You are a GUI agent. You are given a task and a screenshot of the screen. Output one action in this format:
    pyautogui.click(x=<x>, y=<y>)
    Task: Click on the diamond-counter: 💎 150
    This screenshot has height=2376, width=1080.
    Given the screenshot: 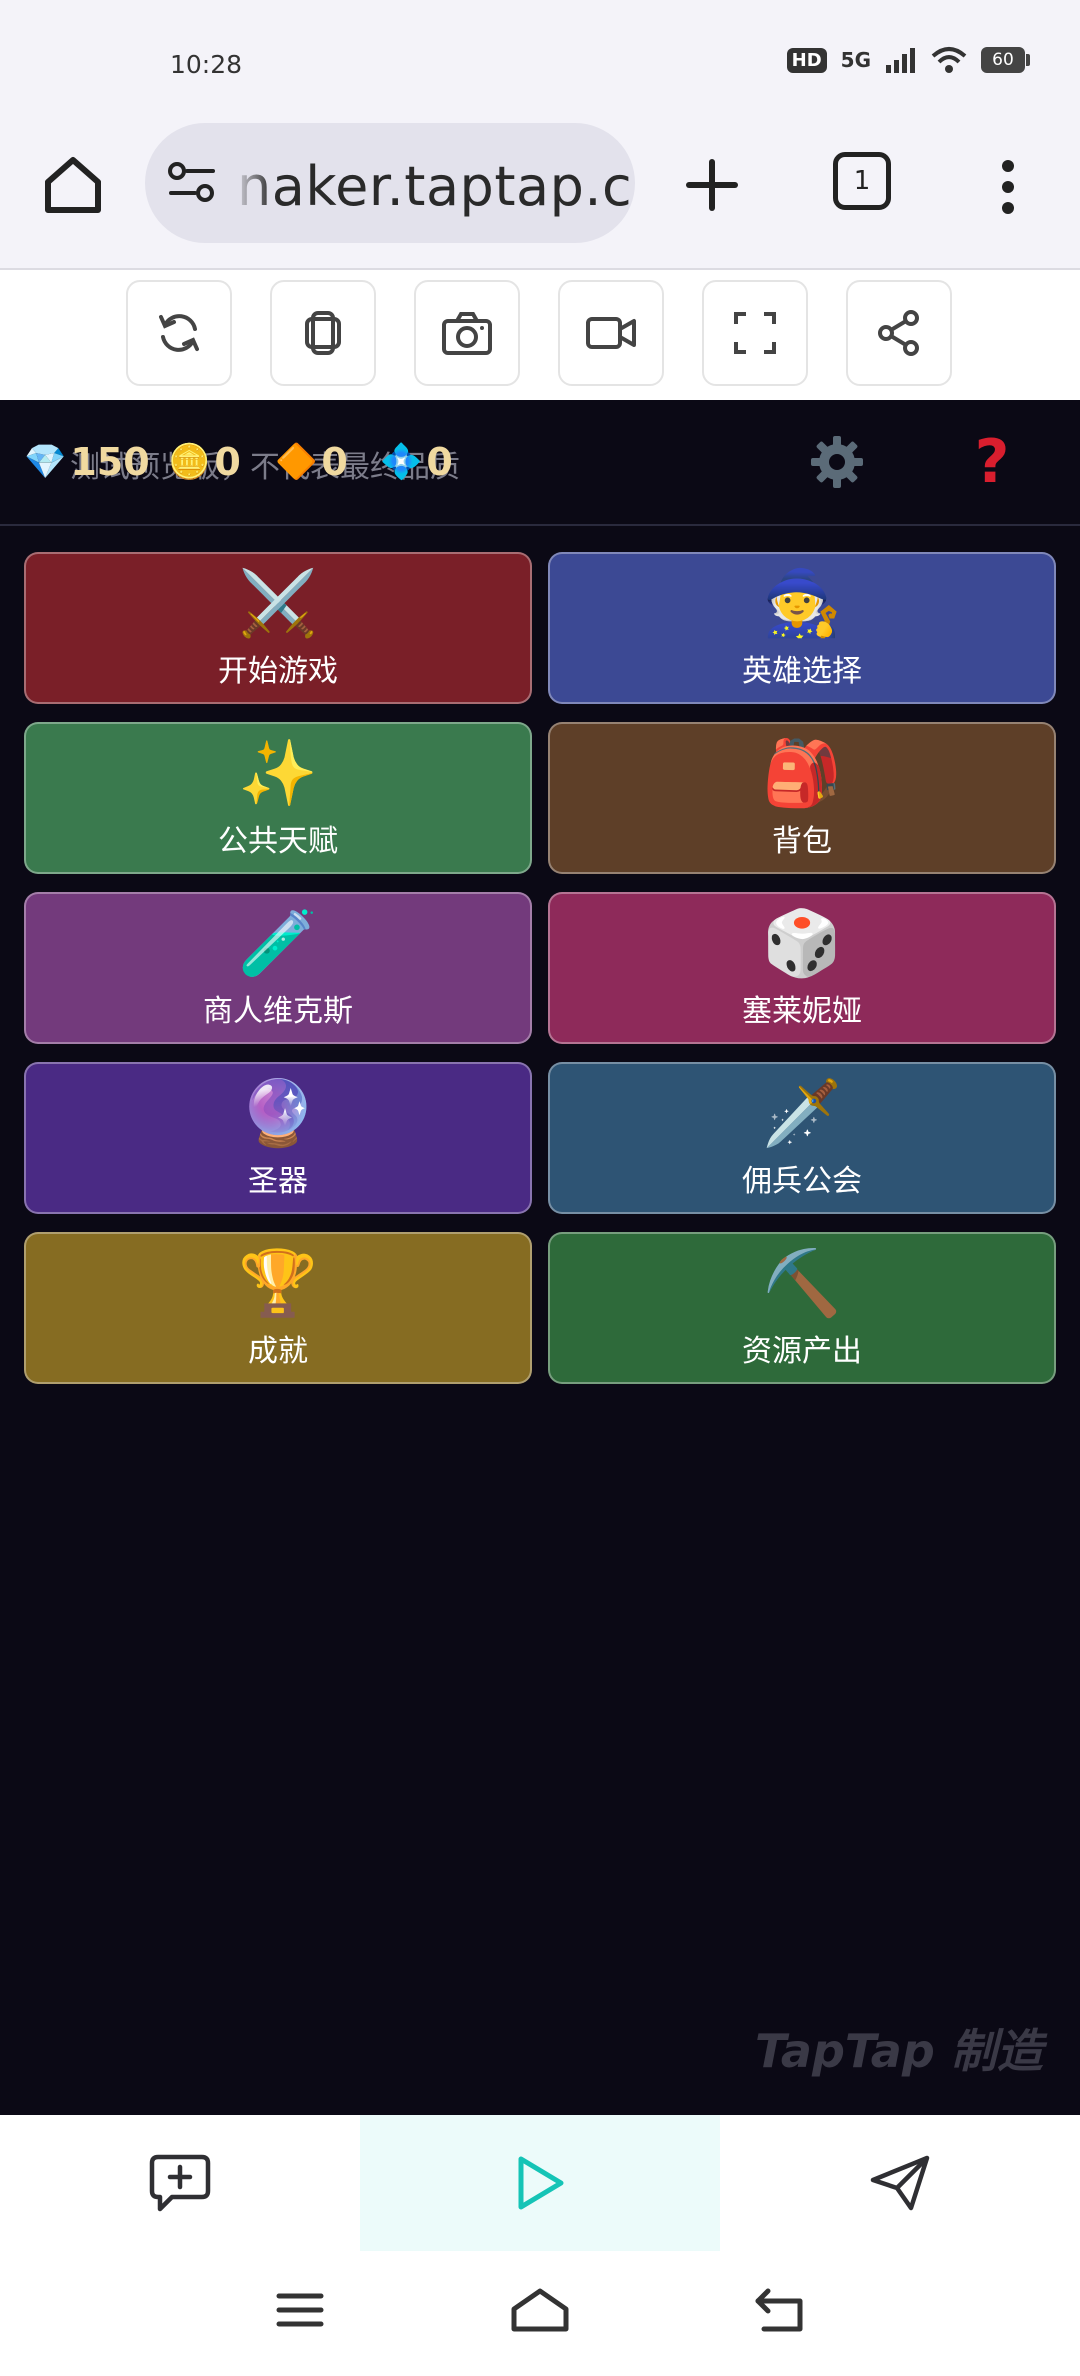 What is the action you would take?
    pyautogui.click(x=87, y=462)
    